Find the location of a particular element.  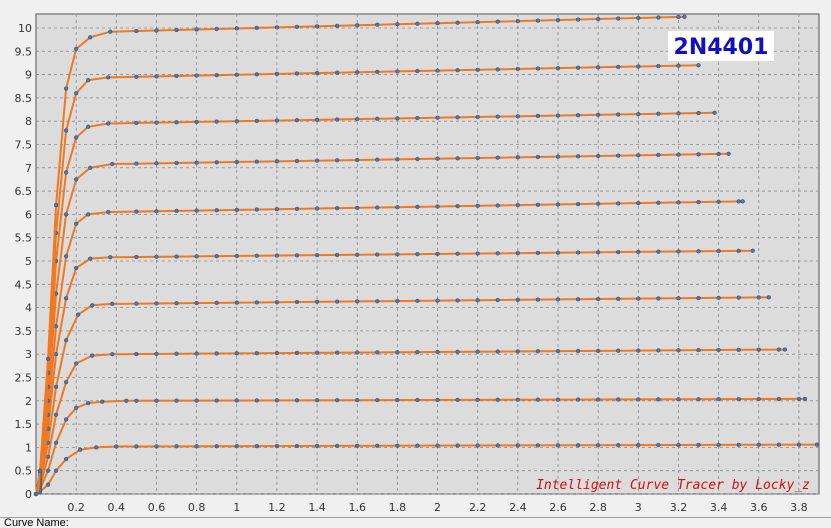

curve-name-label: Curve Name: is located at coordinates (36, 522).